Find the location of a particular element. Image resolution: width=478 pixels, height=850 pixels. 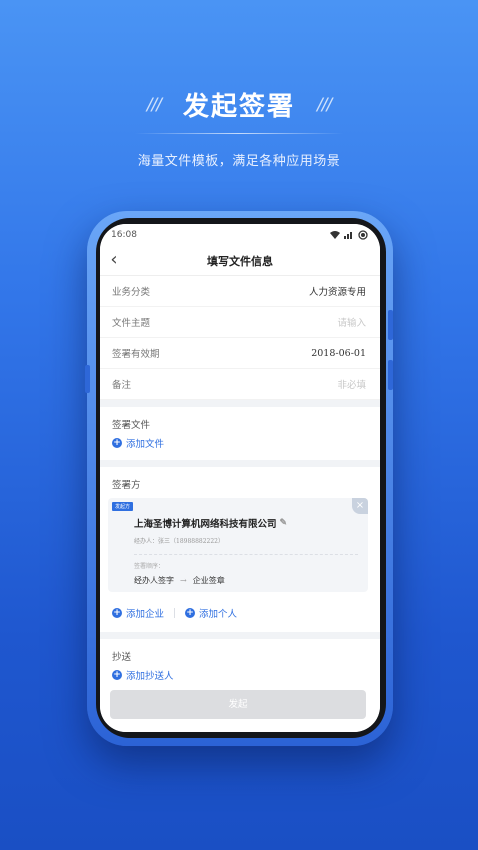

add-cc-button: + 添加抄送人 is located at coordinates (240, 675).